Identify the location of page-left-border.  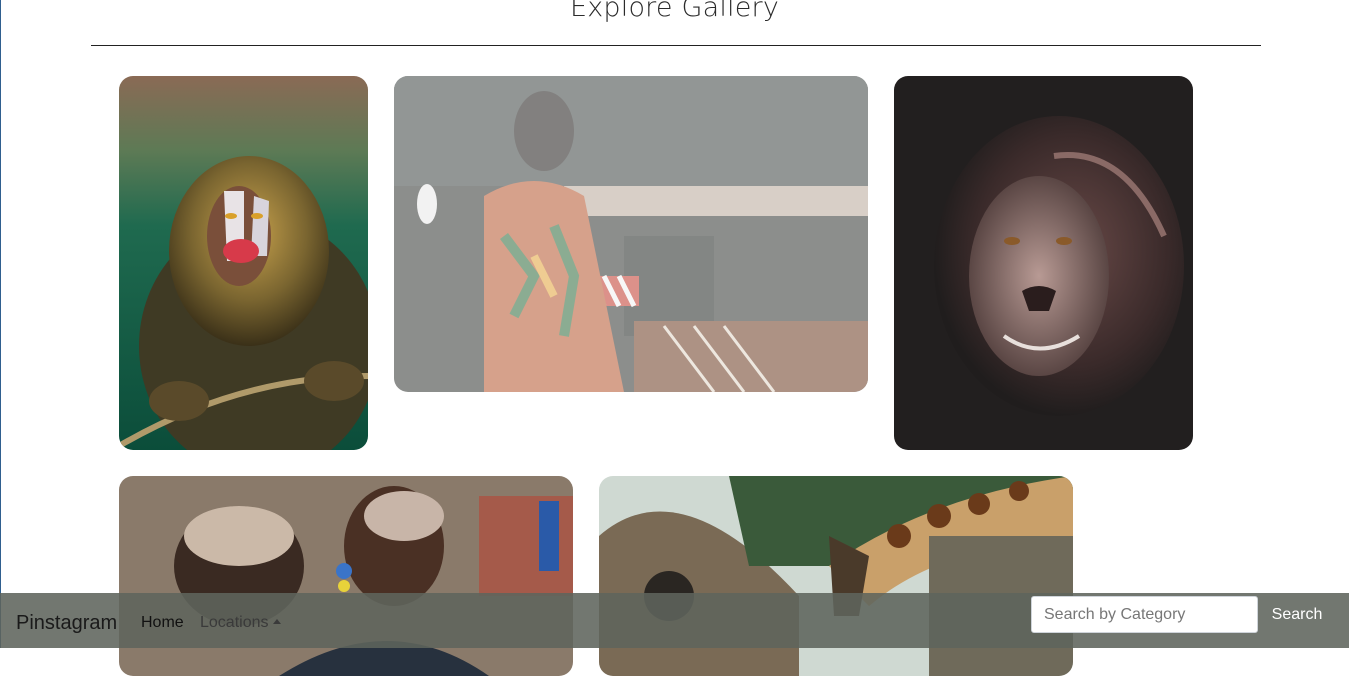
(0, 324).